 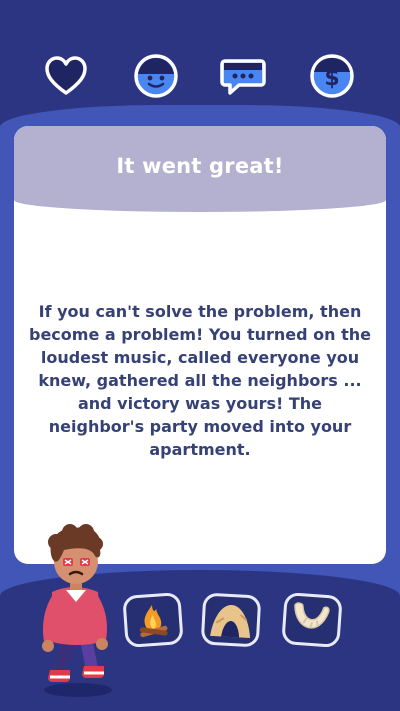 What do you see at coordinates (312, 615) in the screenshot?
I see `horn-icon` at bounding box center [312, 615].